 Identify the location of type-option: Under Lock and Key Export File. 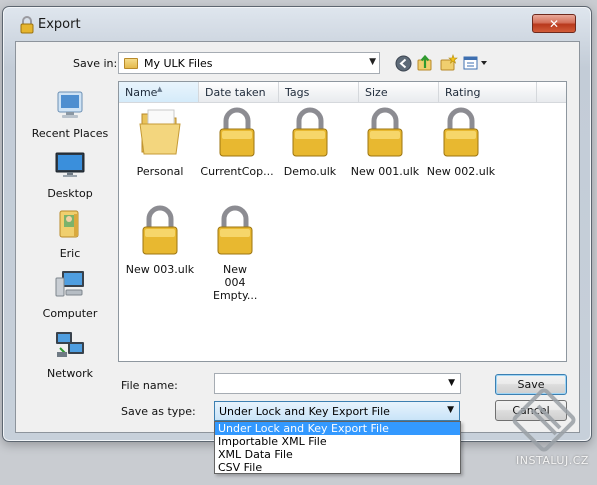
(337, 428).